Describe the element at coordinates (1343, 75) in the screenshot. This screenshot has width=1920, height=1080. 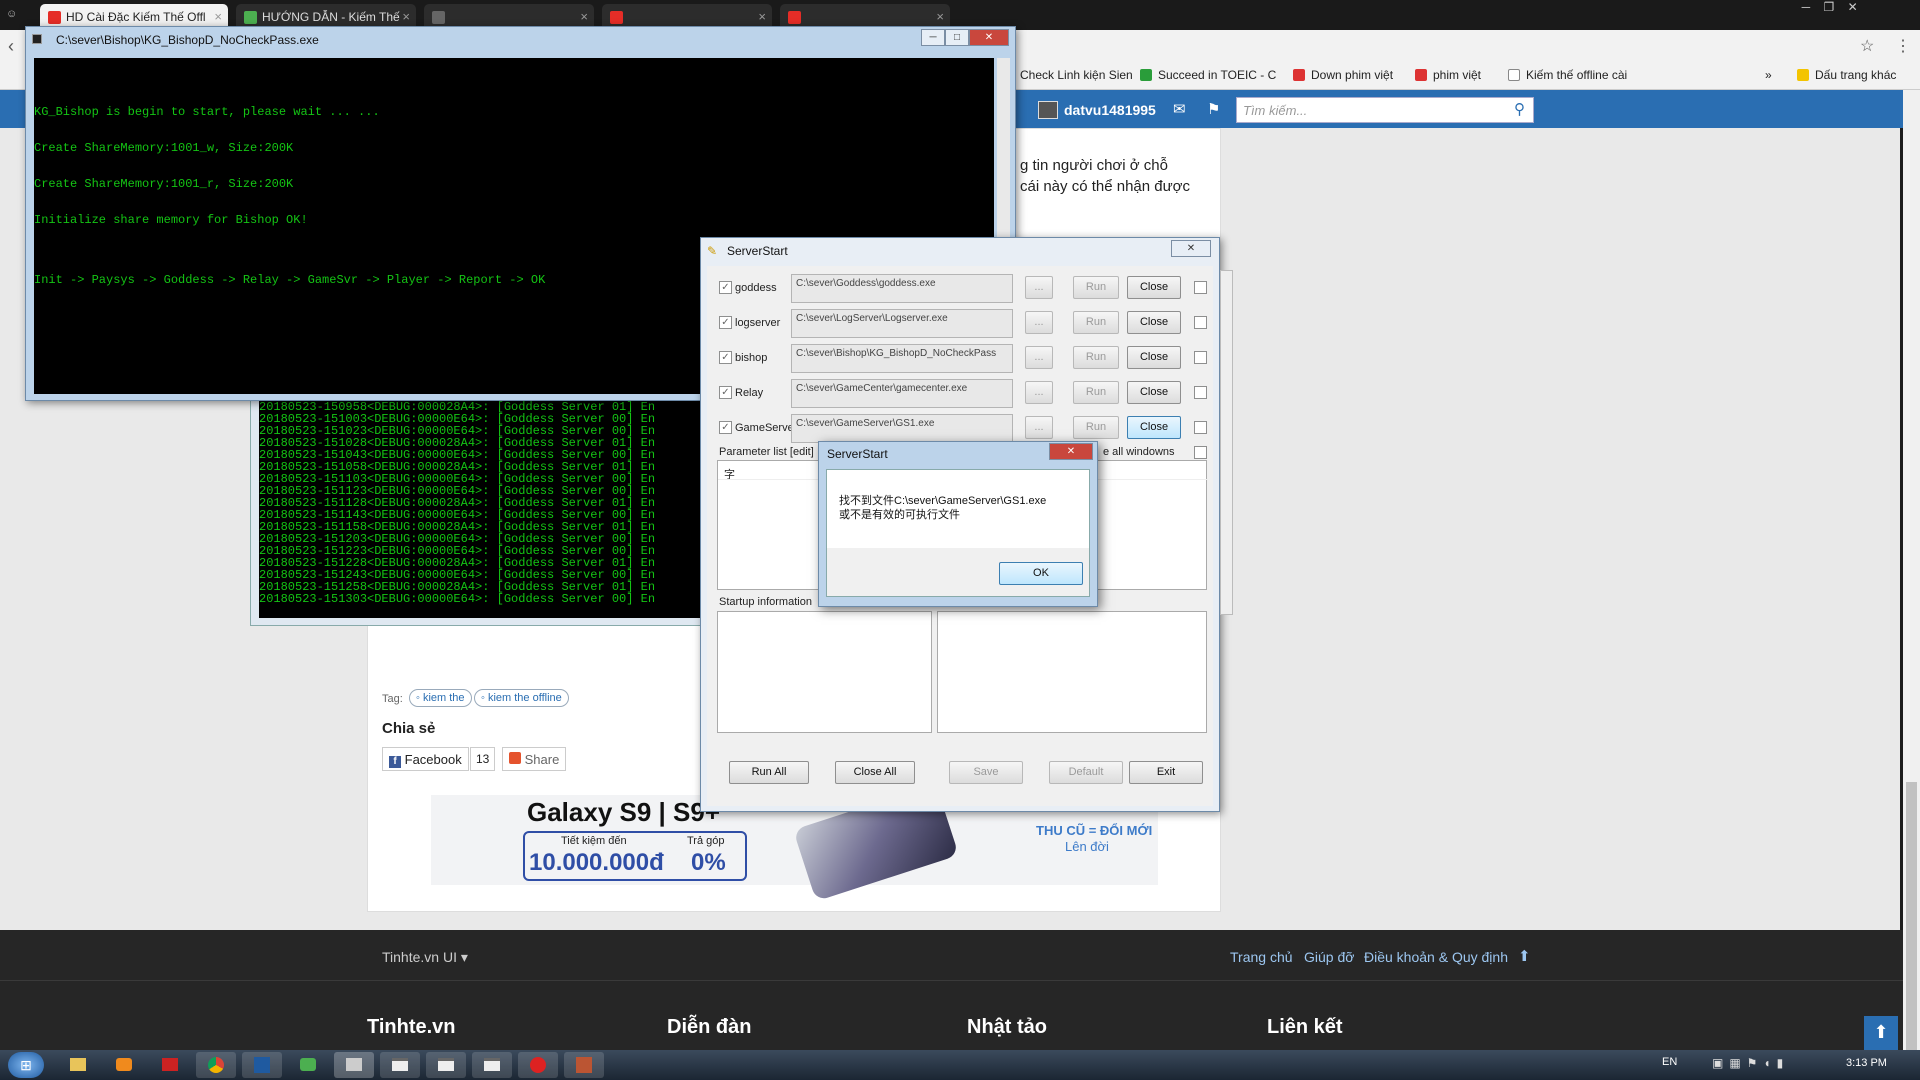
I see `bookmark-2: Down phim việt` at that location.